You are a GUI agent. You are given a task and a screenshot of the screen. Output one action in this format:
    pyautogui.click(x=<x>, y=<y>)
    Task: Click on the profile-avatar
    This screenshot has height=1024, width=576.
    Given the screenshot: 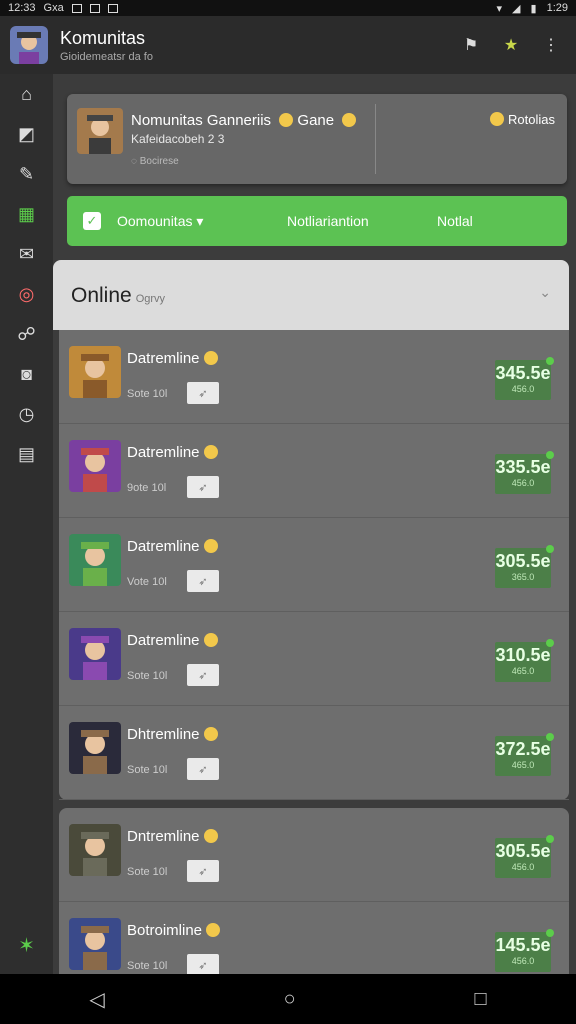 What is the action you would take?
    pyautogui.click(x=100, y=131)
    